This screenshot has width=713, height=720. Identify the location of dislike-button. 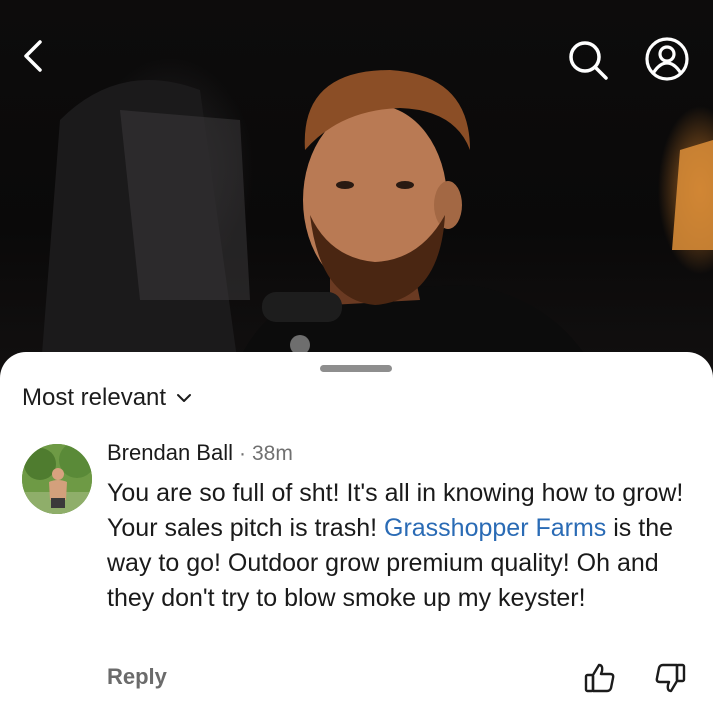
(670, 678).